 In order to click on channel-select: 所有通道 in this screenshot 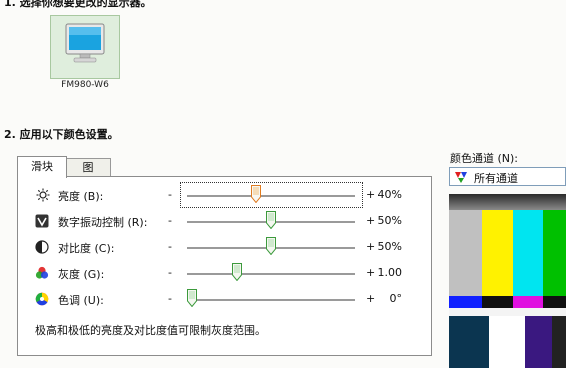, I will do `click(507, 176)`.